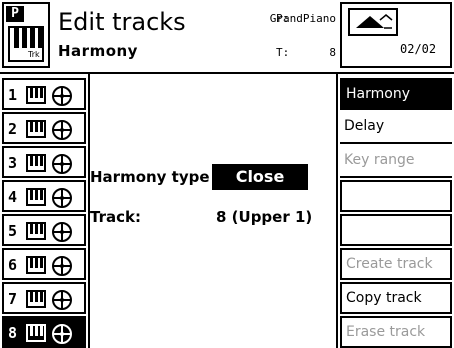 The width and height of the screenshot is (454, 348). What do you see at coordinates (302, 18) in the screenshot?
I see `performance-value: GrandPiano` at bounding box center [302, 18].